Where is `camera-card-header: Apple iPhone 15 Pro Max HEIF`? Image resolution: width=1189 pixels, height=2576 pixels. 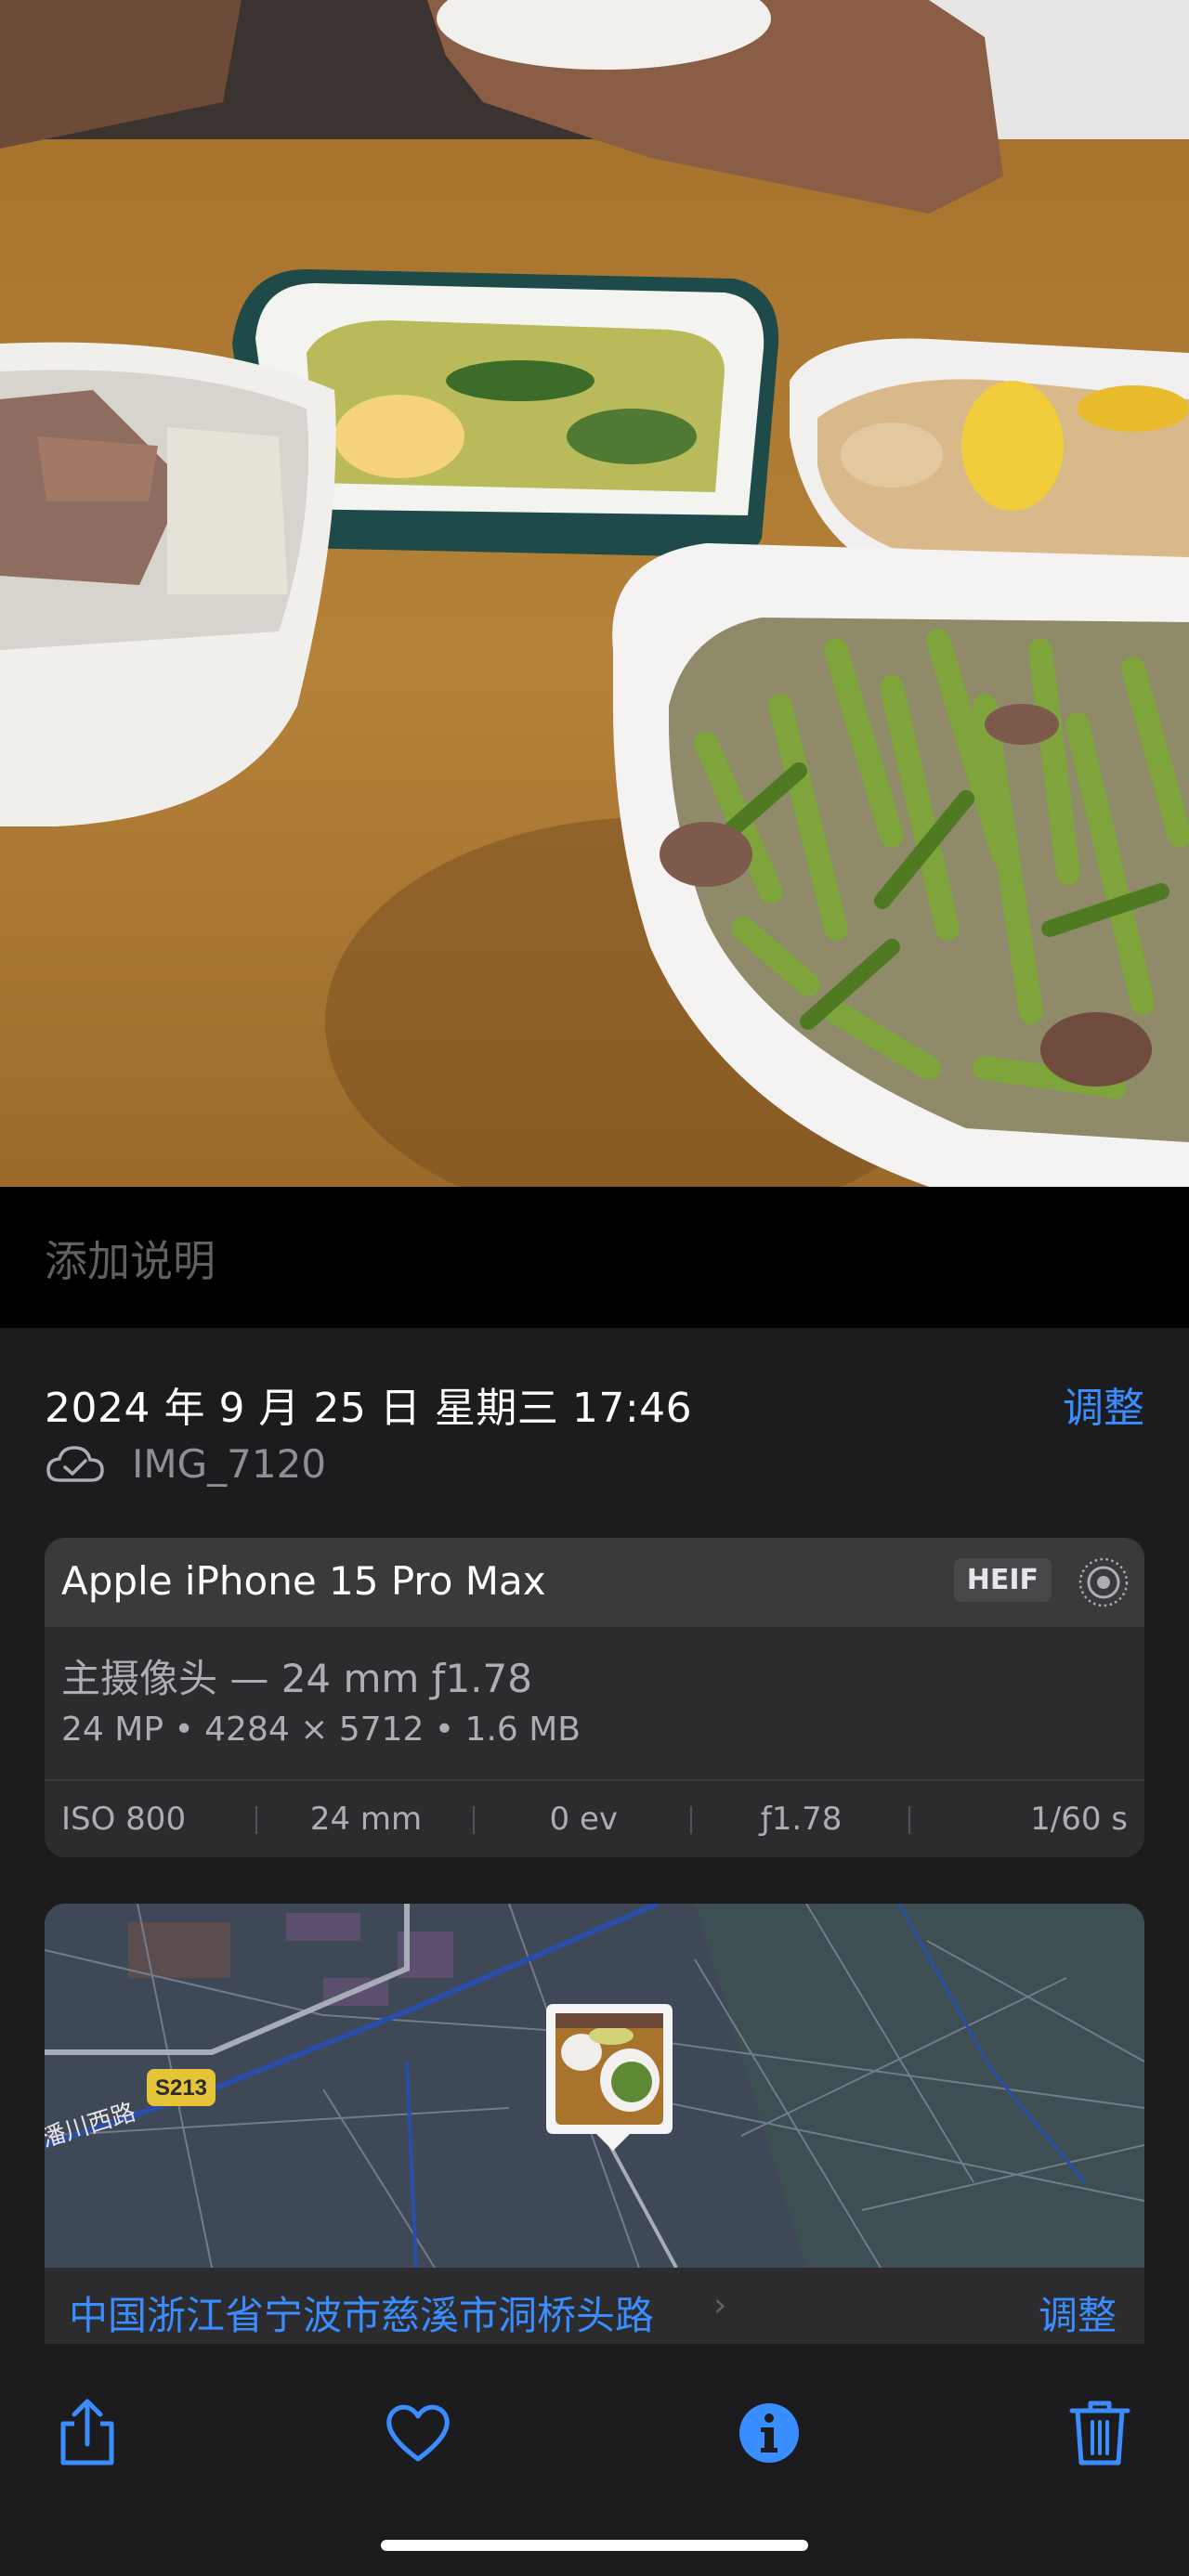 camera-card-header: Apple iPhone 15 Pro Max HEIF is located at coordinates (594, 1582).